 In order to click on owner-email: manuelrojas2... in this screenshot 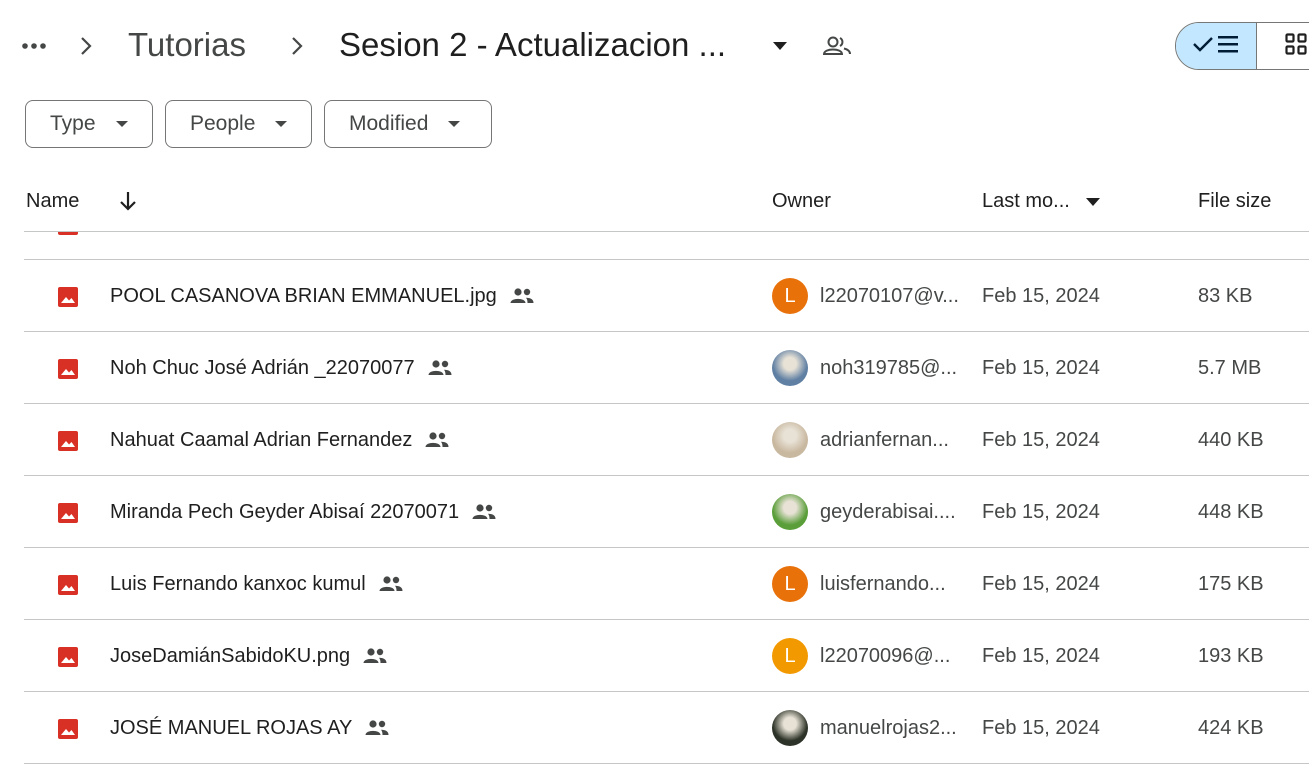, I will do `click(888, 728)`.